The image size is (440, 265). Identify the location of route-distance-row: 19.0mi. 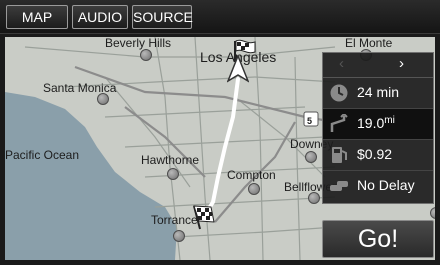
(378, 124).